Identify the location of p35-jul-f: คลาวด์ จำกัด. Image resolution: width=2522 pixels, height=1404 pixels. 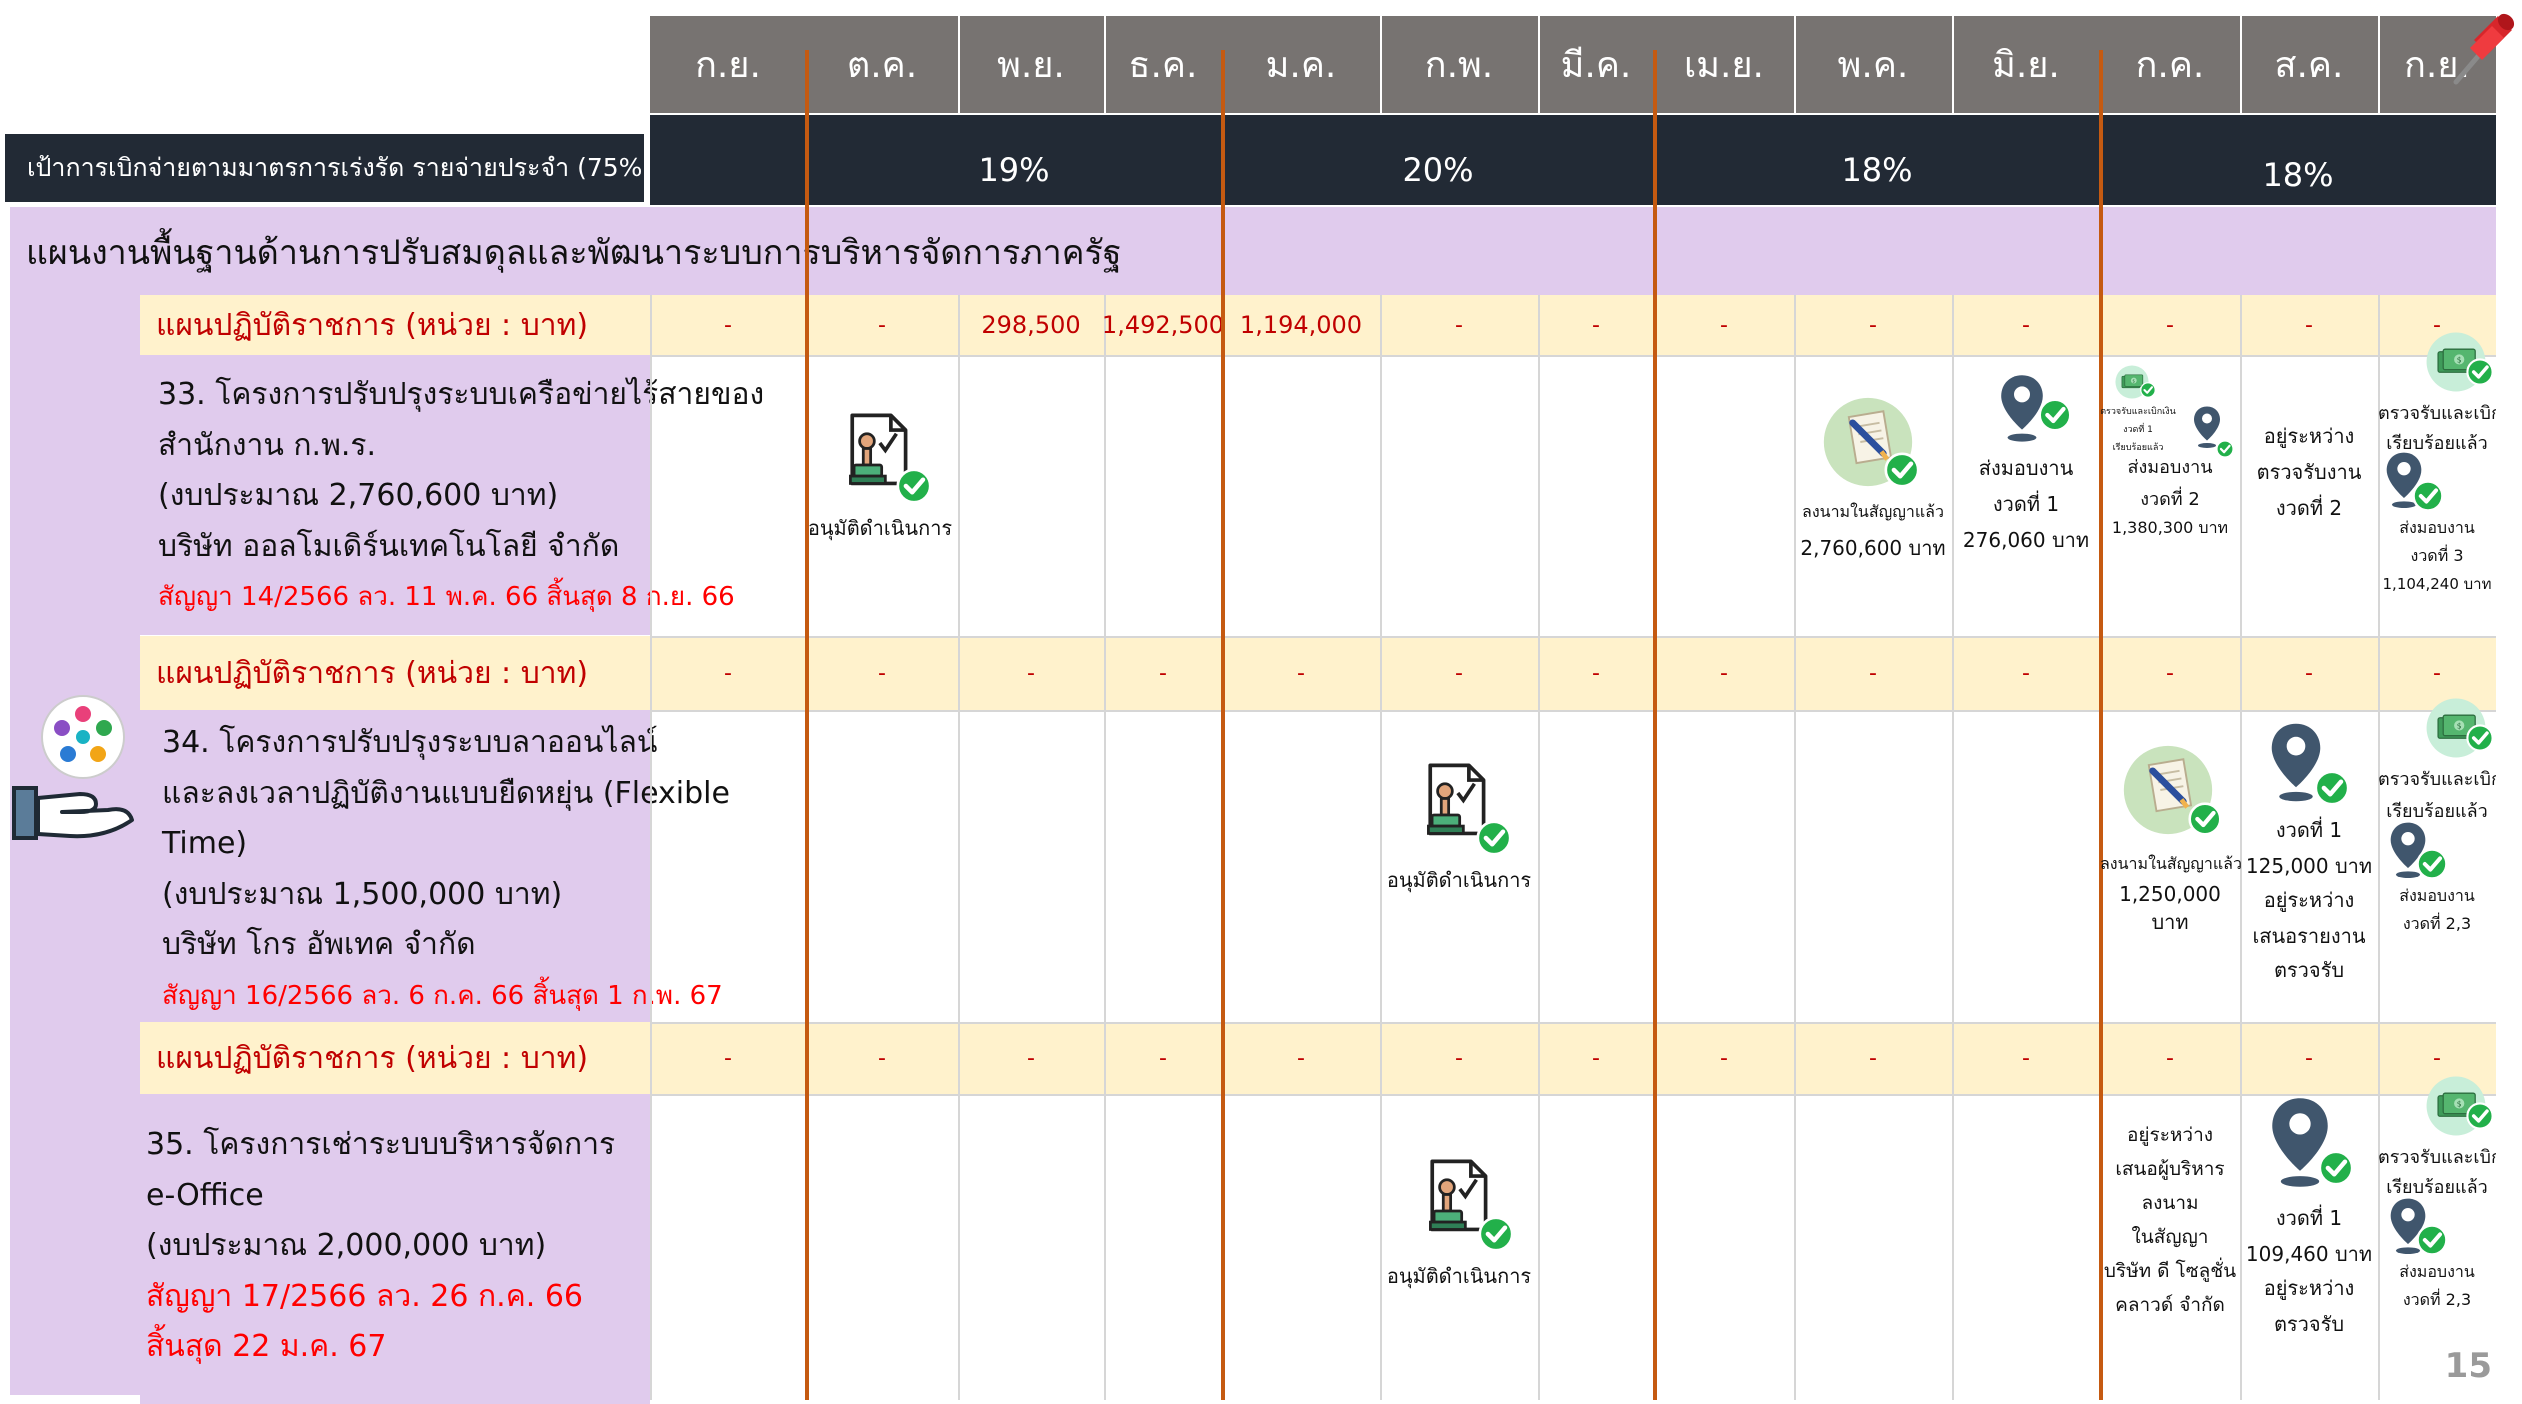
(2170, 1305).